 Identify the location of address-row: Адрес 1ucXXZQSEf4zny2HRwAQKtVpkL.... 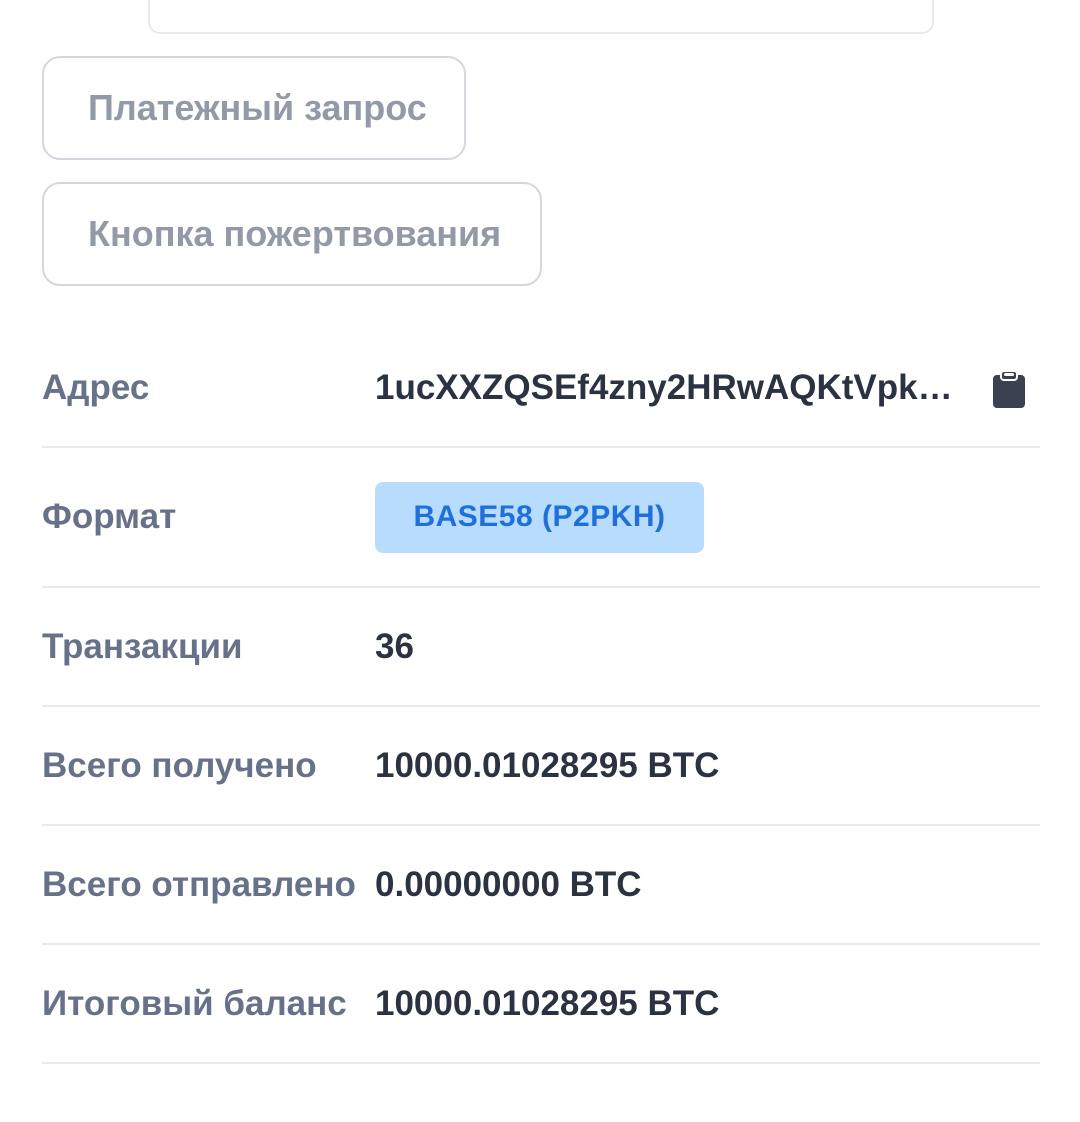
(541, 389).